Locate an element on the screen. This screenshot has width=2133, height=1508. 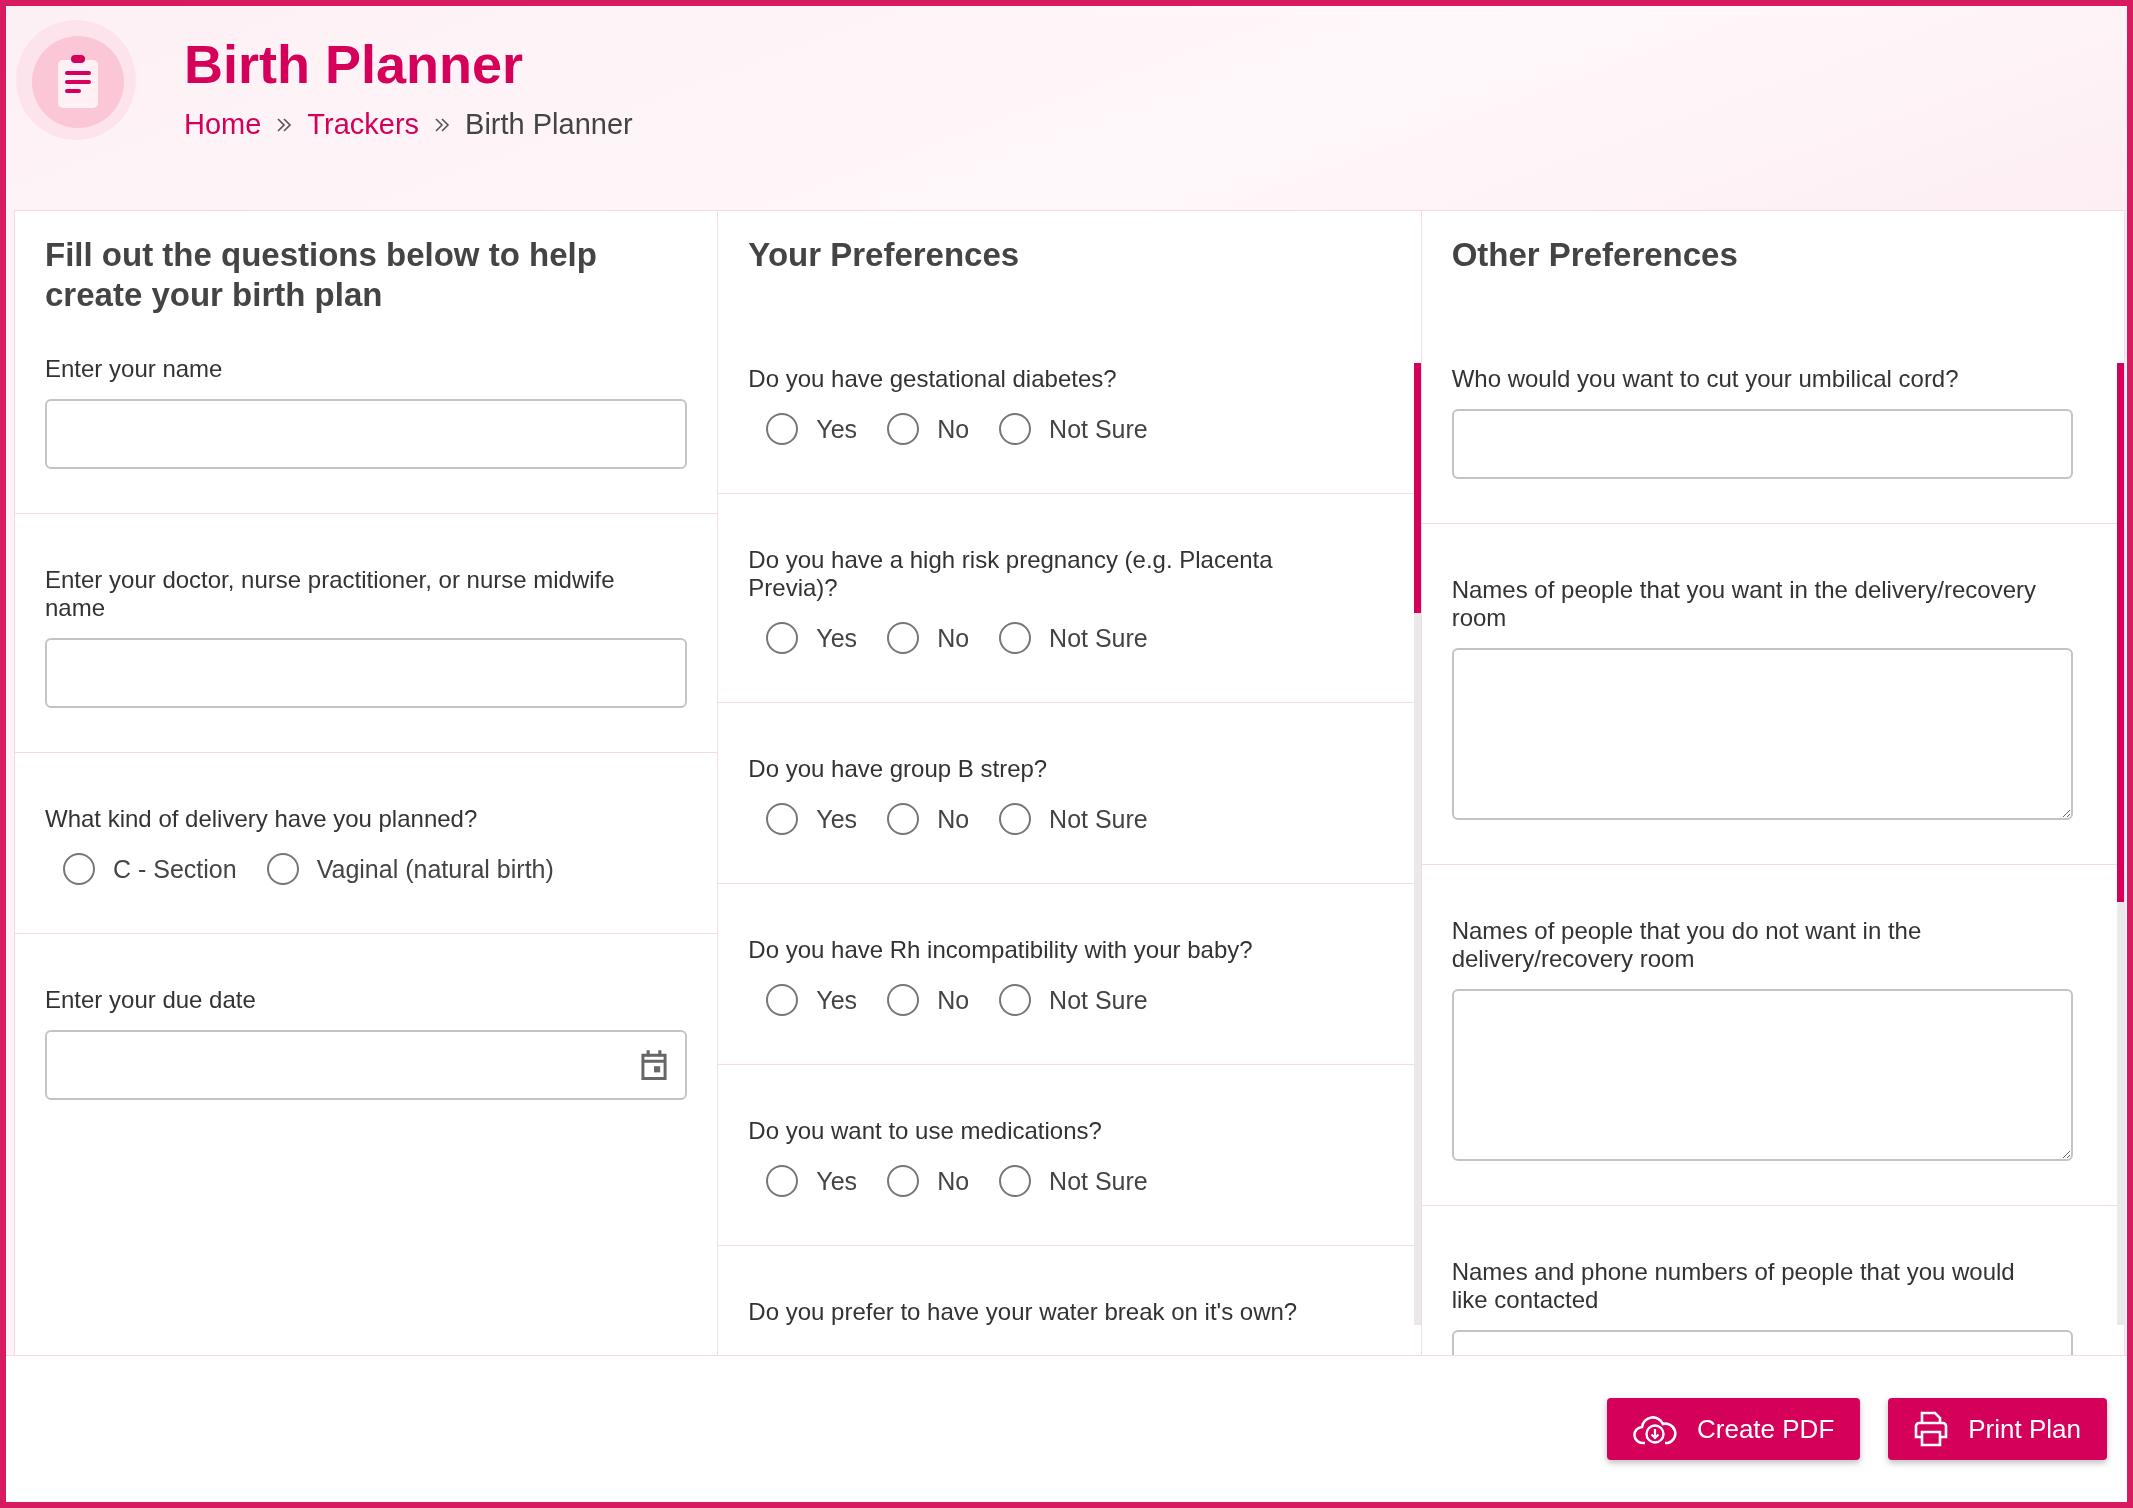
question-label: Names and phone numbers of people that you would like contacted is located at coordinates (1733, 1286).